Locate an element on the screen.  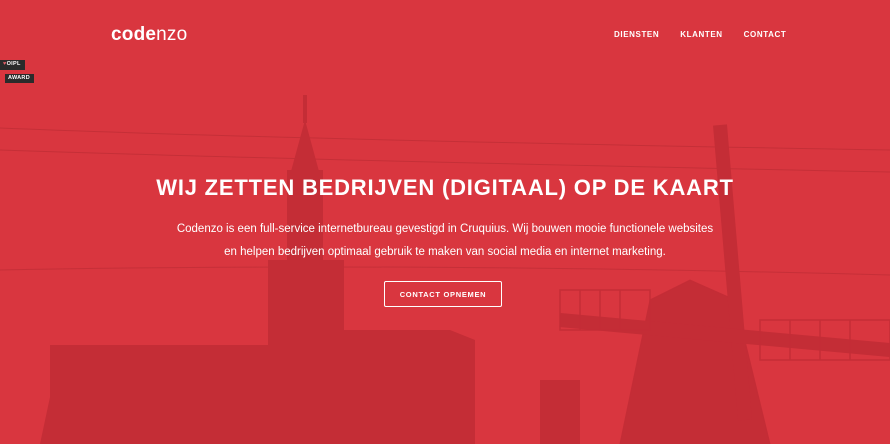
main-nav: DIENSTEN KLANTEN CONTACT is located at coordinates (700, 34).